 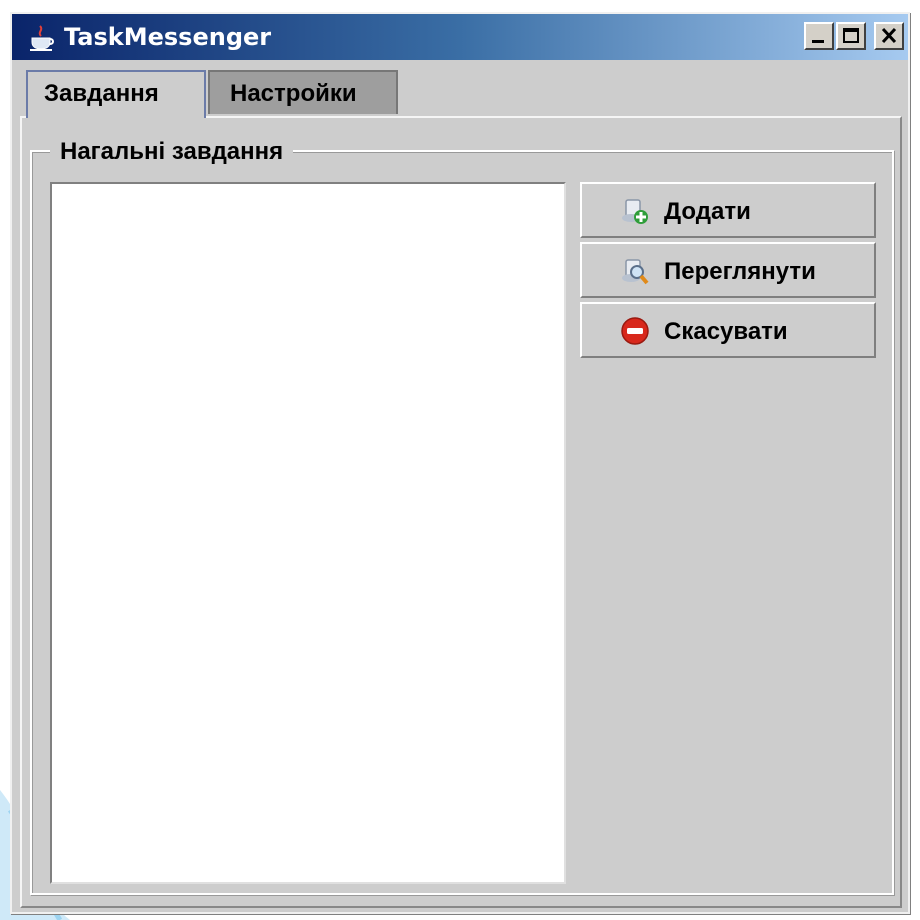 What do you see at coordinates (460, 37) in the screenshot?
I see `title-bar: TaskMessenger` at bounding box center [460, 37].